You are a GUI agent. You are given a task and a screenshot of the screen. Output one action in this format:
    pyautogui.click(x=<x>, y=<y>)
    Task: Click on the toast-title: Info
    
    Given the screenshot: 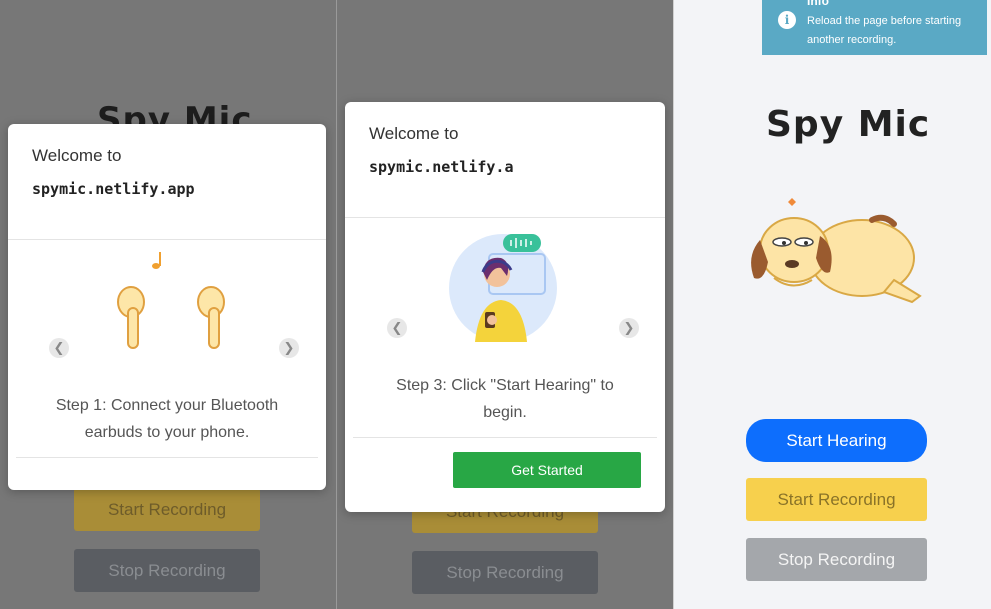 What is the action you would take?
    pyautogui.click(x=818, y=4)
    